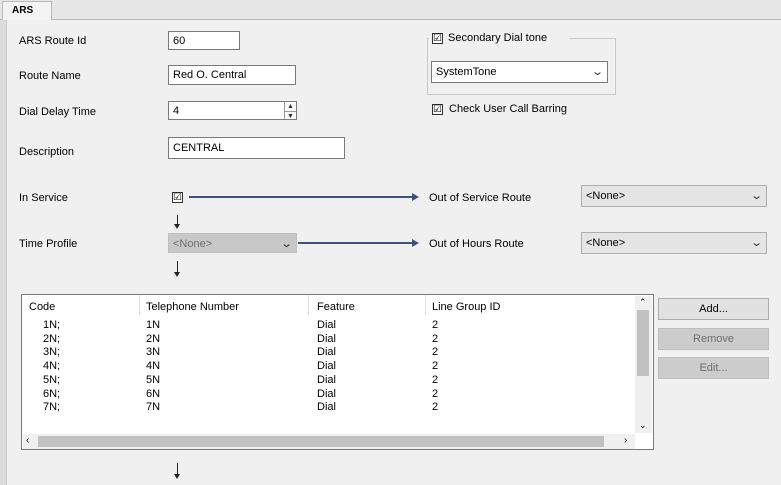 This screenshot has height=485, width=781. What do you see at coordinates (27, 10) in the screenshot?
I see `tab-ars: ARS` at bounding box center [27, 10].